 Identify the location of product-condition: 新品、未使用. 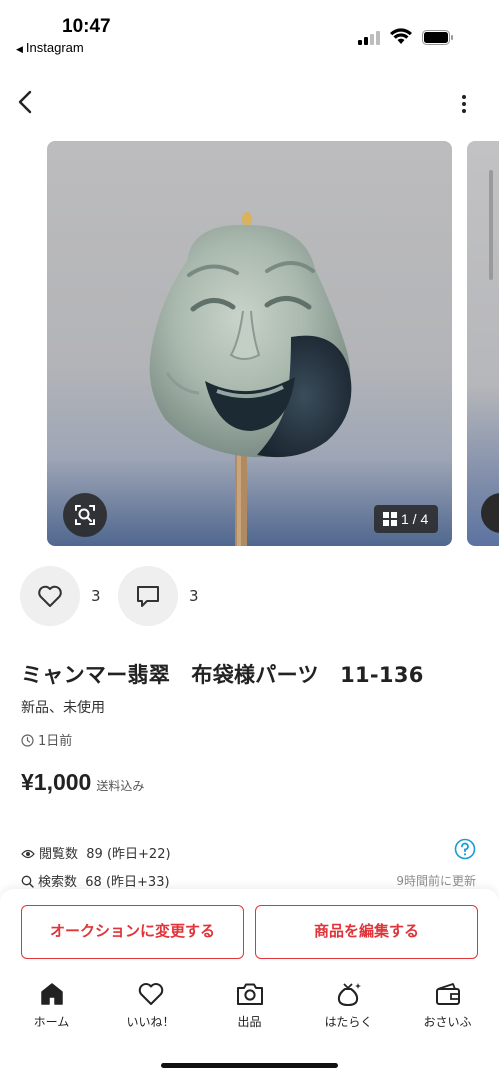
(63, 708).